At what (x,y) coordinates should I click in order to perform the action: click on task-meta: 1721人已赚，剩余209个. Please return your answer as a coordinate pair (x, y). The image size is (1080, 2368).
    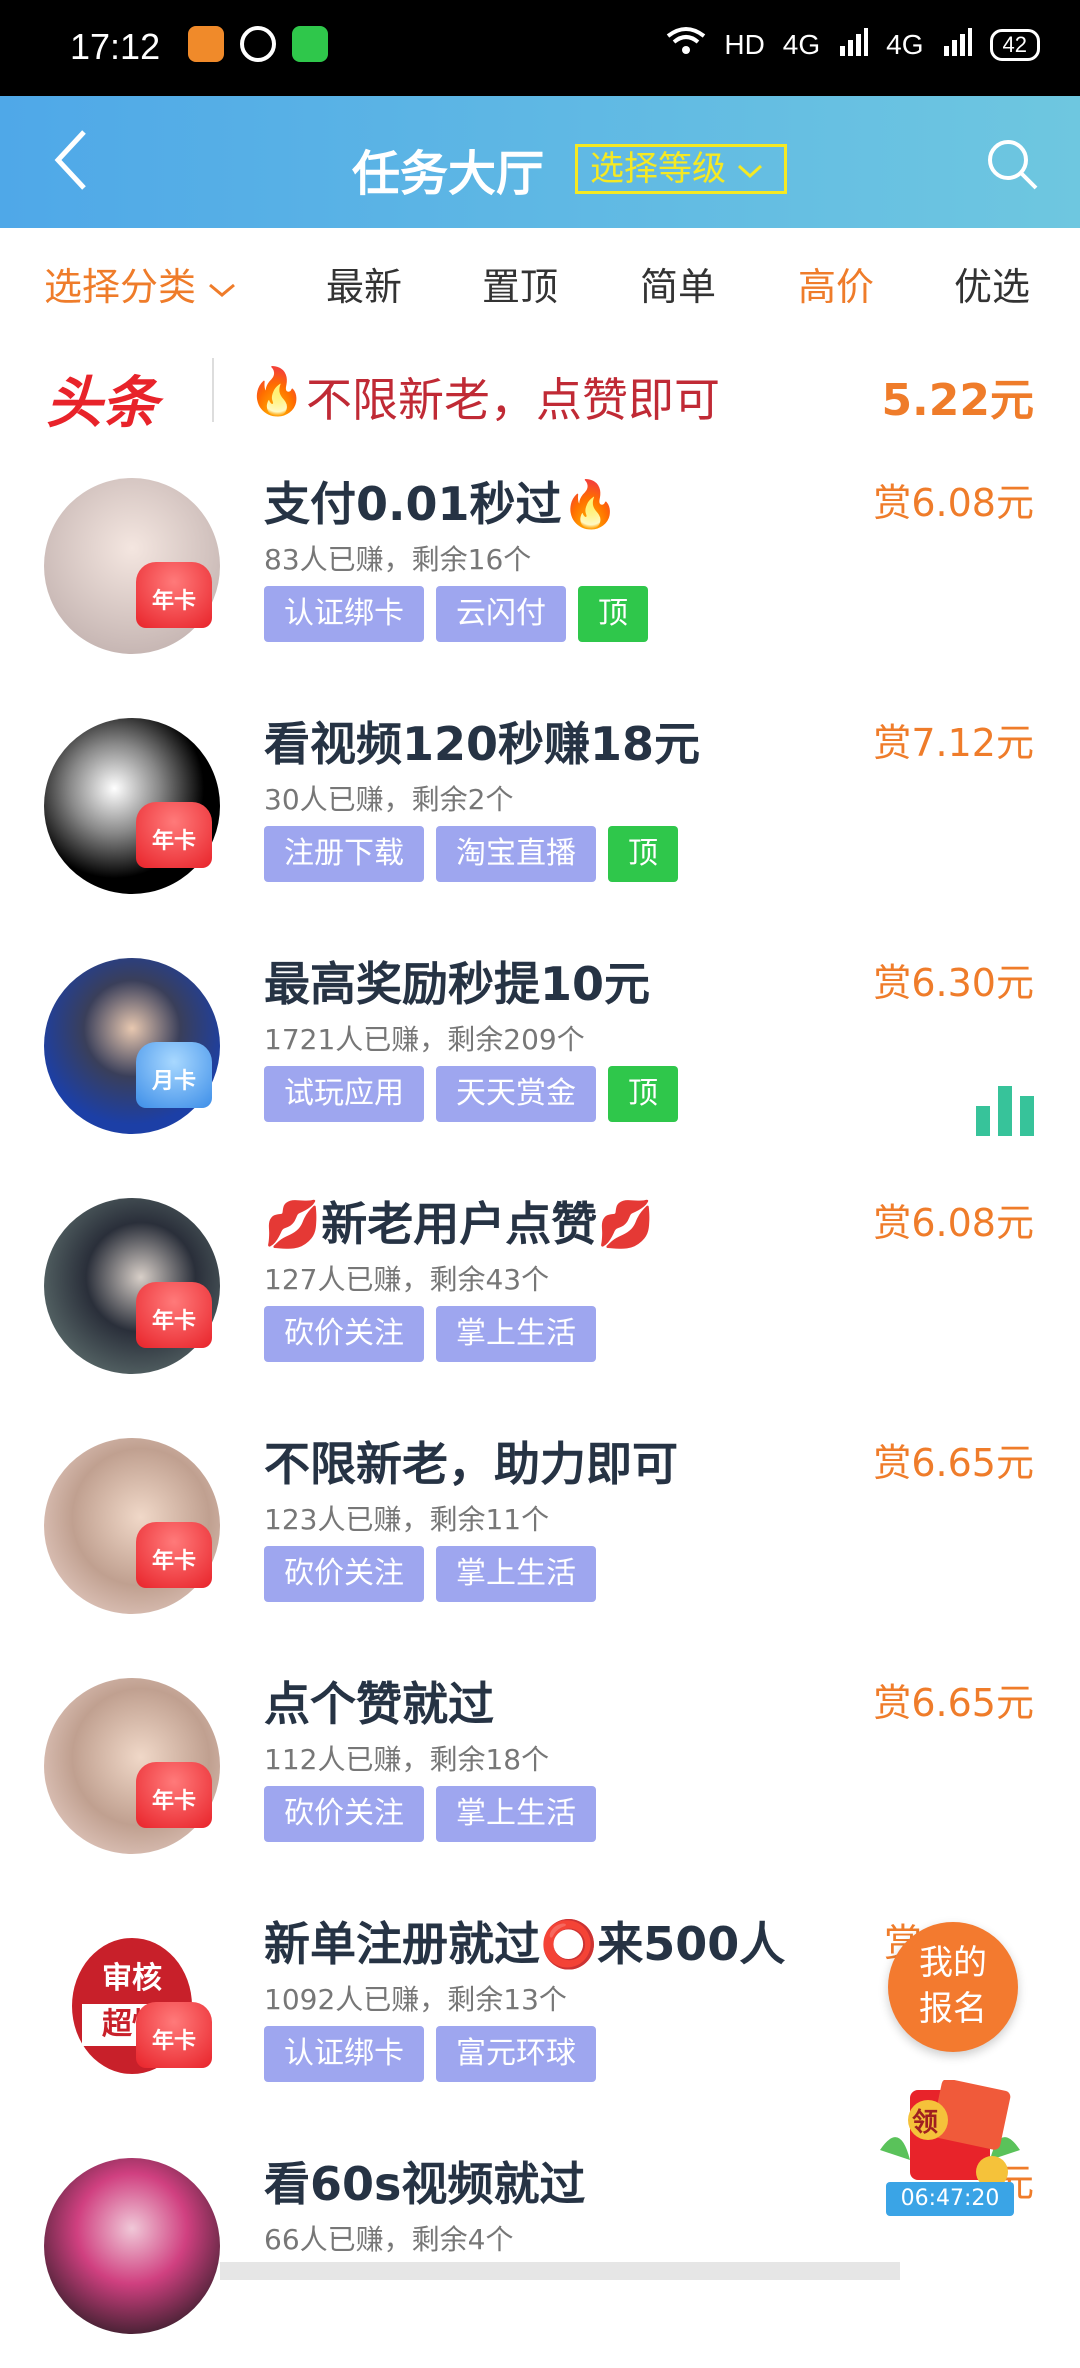
    Looking at the image, I should click on (424, 1039).